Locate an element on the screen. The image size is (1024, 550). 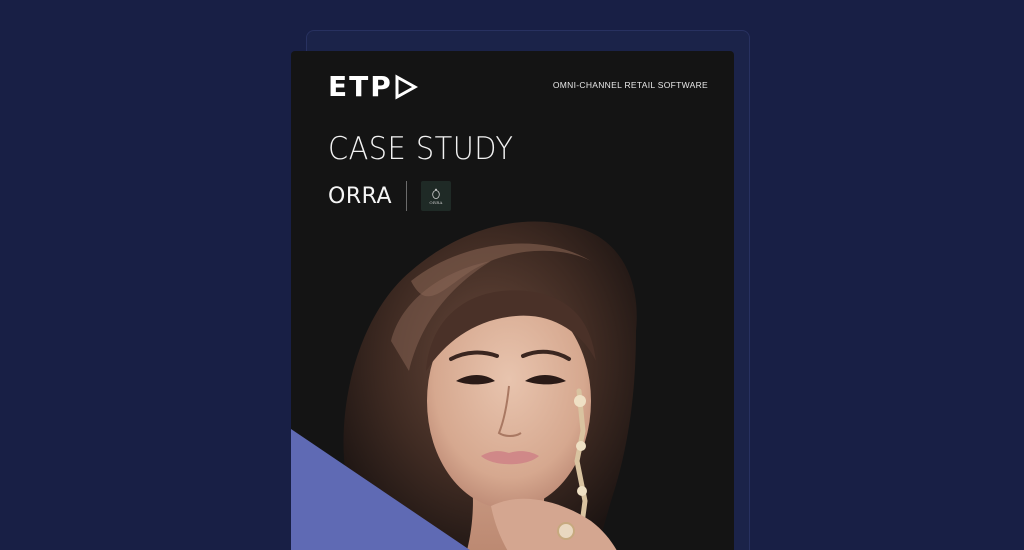
client-name: ORRA is located at coordinates (360, 196).